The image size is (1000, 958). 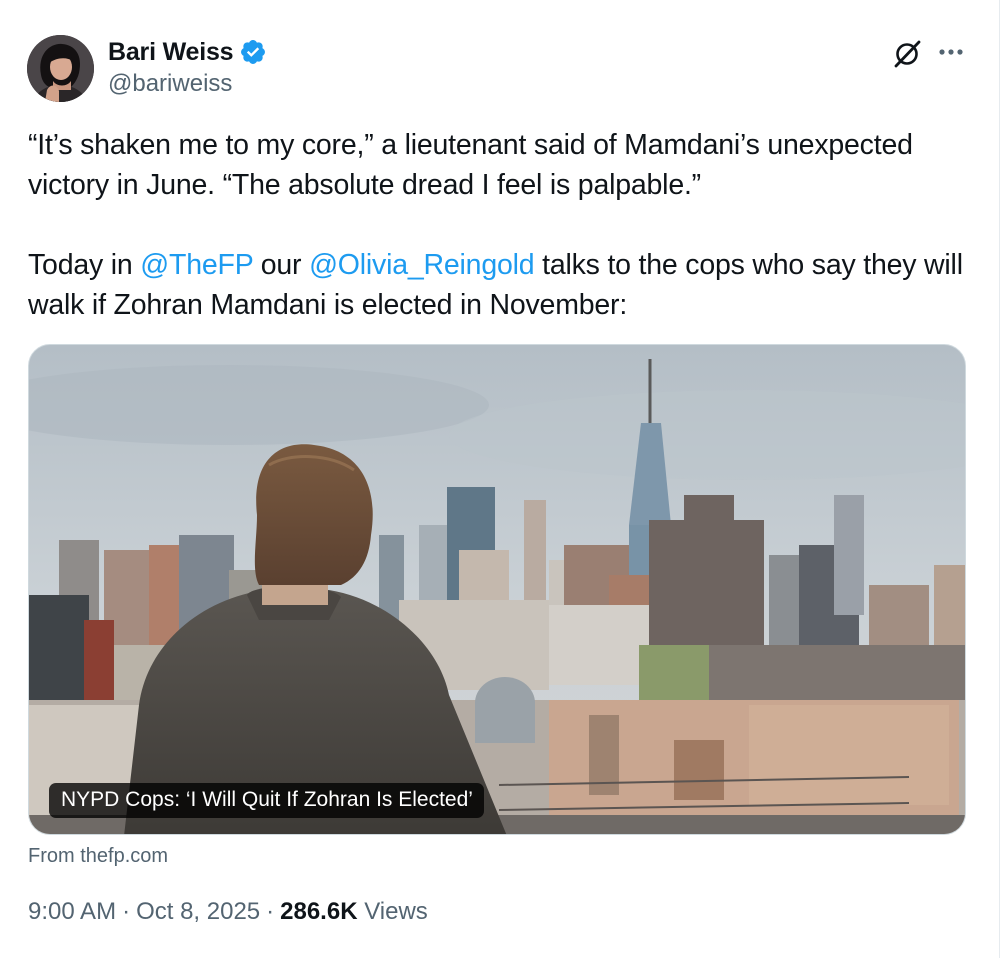 What do you see at coordinates (253, 52) in the screenshot?
I see `verified-badge-icon` at bounding box center [253, 52].